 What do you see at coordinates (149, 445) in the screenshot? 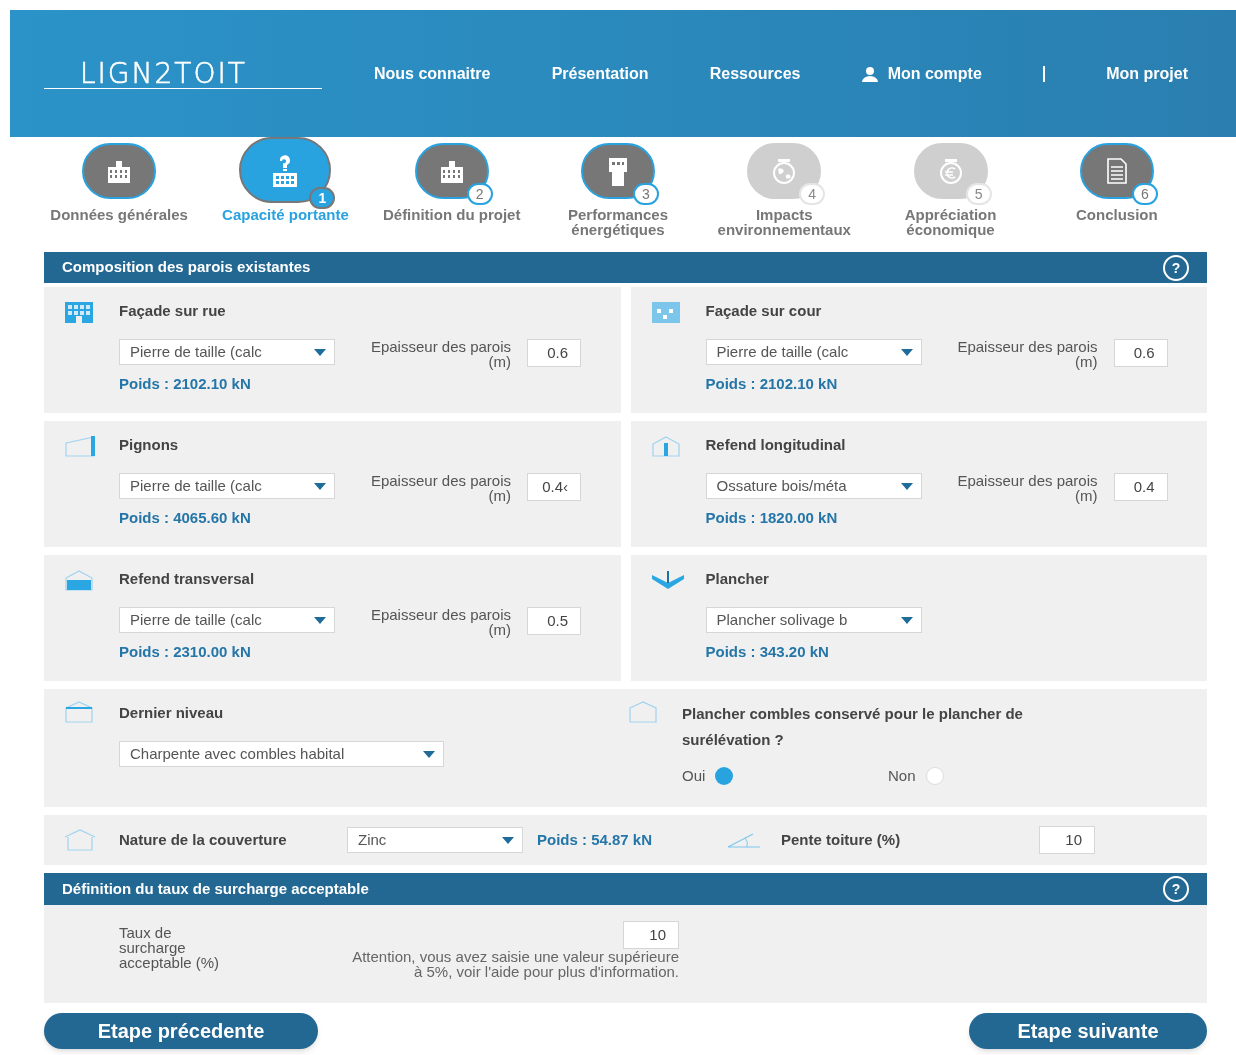
I see `wall-title: Pignons` at bounding box center [149, 445].